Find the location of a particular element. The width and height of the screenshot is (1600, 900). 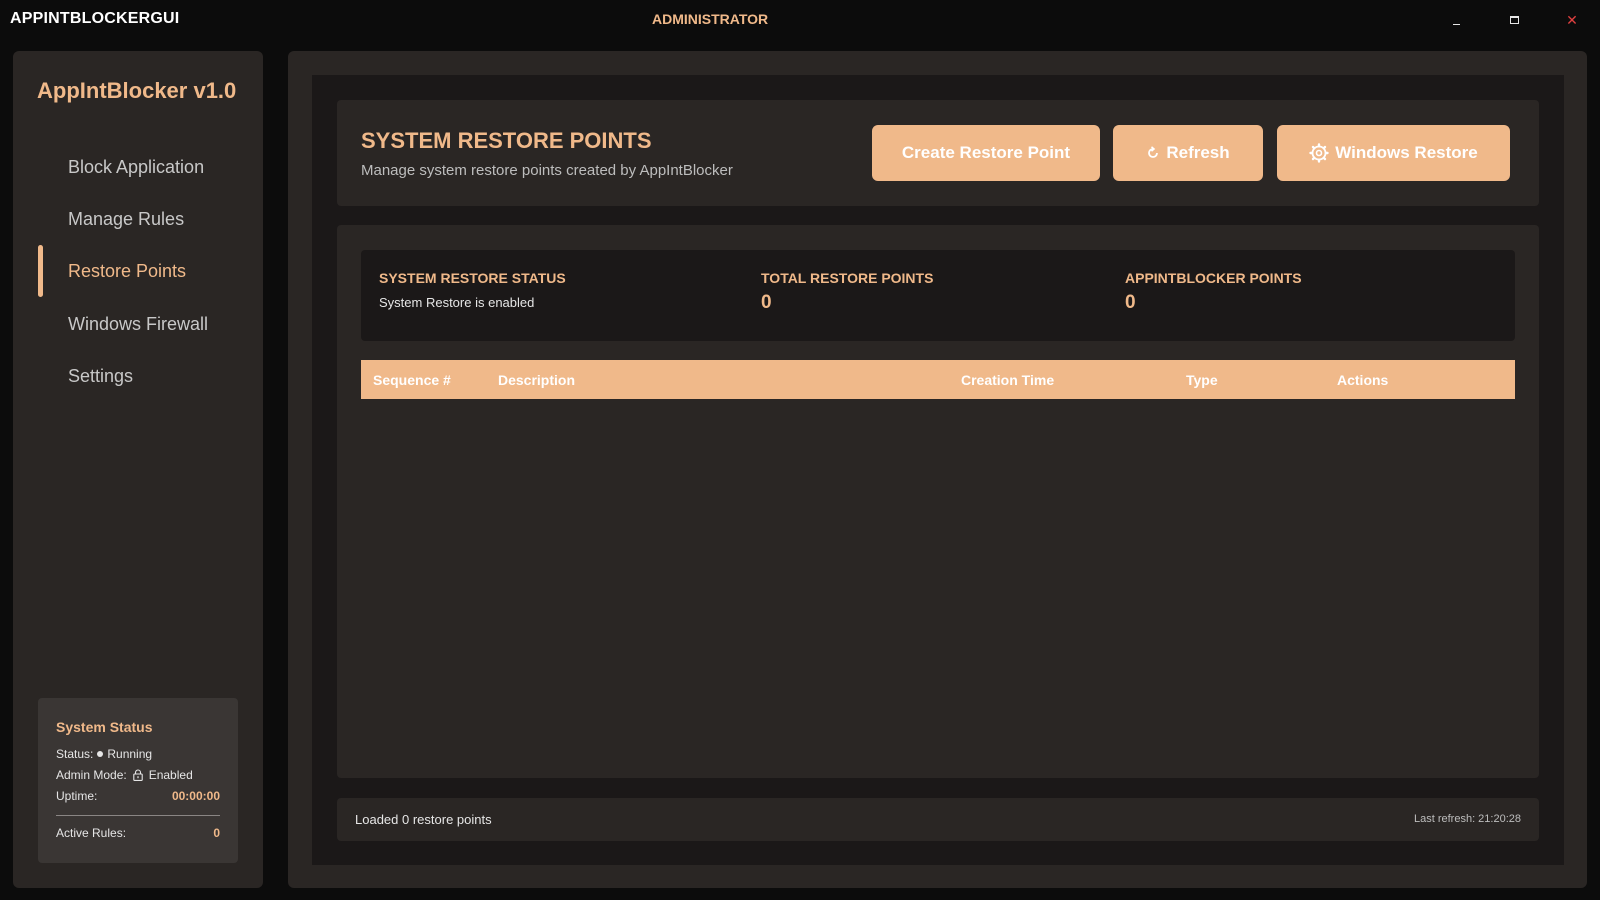

maximize-button is located at coordinates (1514, 20).